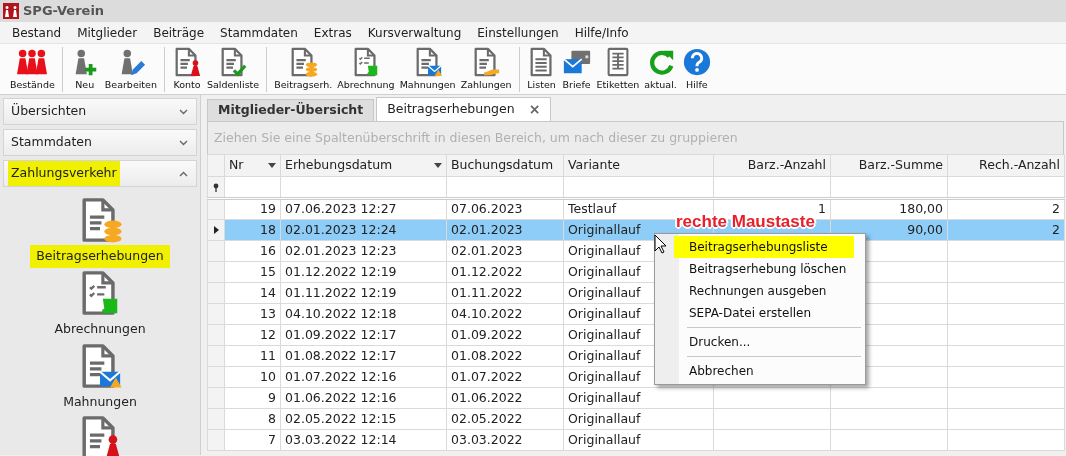 This screenshot has height=456, width=1066. I want to click on column-header: Rech.-Anzahl, so click(1006, 165).